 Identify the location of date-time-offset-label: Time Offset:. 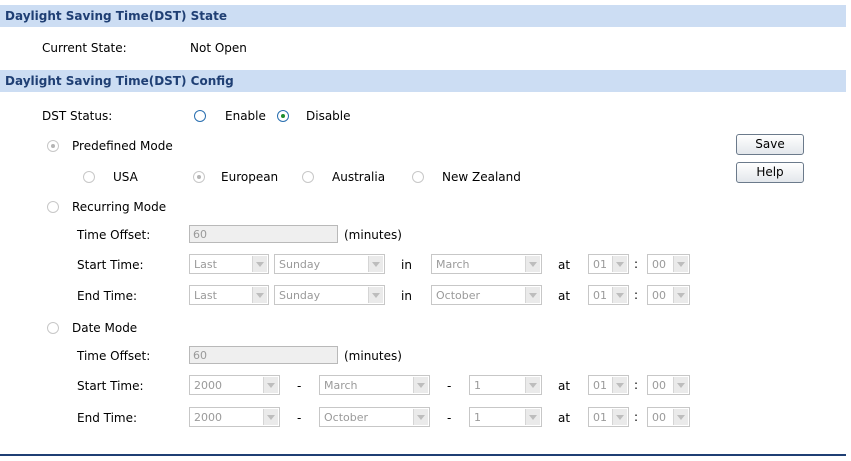
(114, 356).